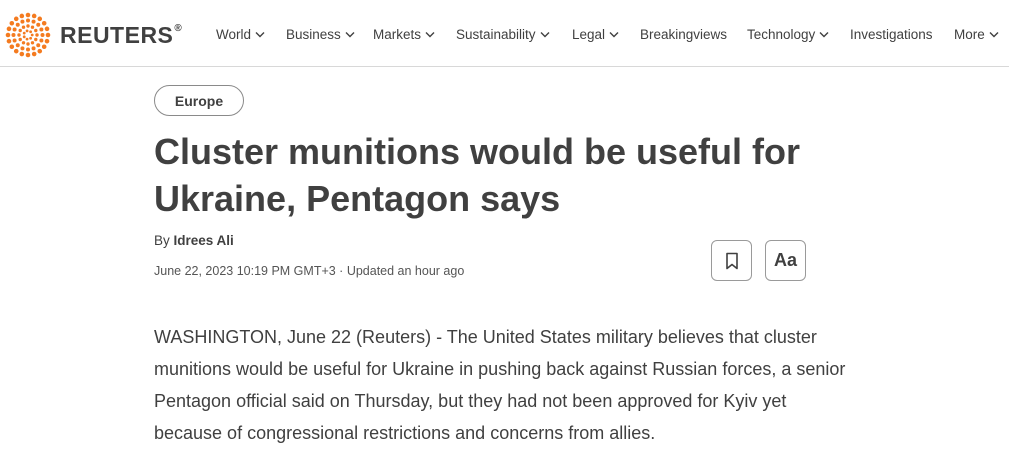 This screenshot has height=458, width=1009. I want to click on author-link: Idrees Ali, so click(204, 240).